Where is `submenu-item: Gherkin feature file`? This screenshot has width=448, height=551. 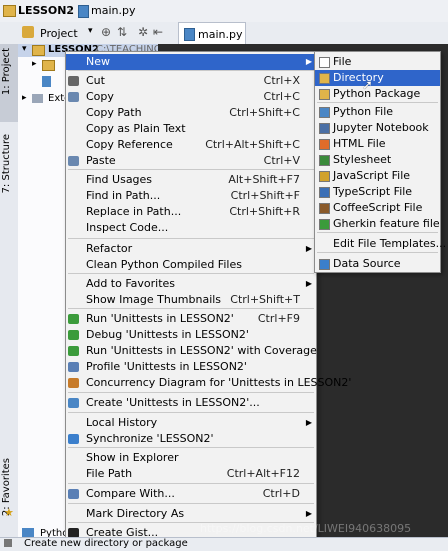 submenu-item: Gherkin feature file is located at coordinates (377, 224).